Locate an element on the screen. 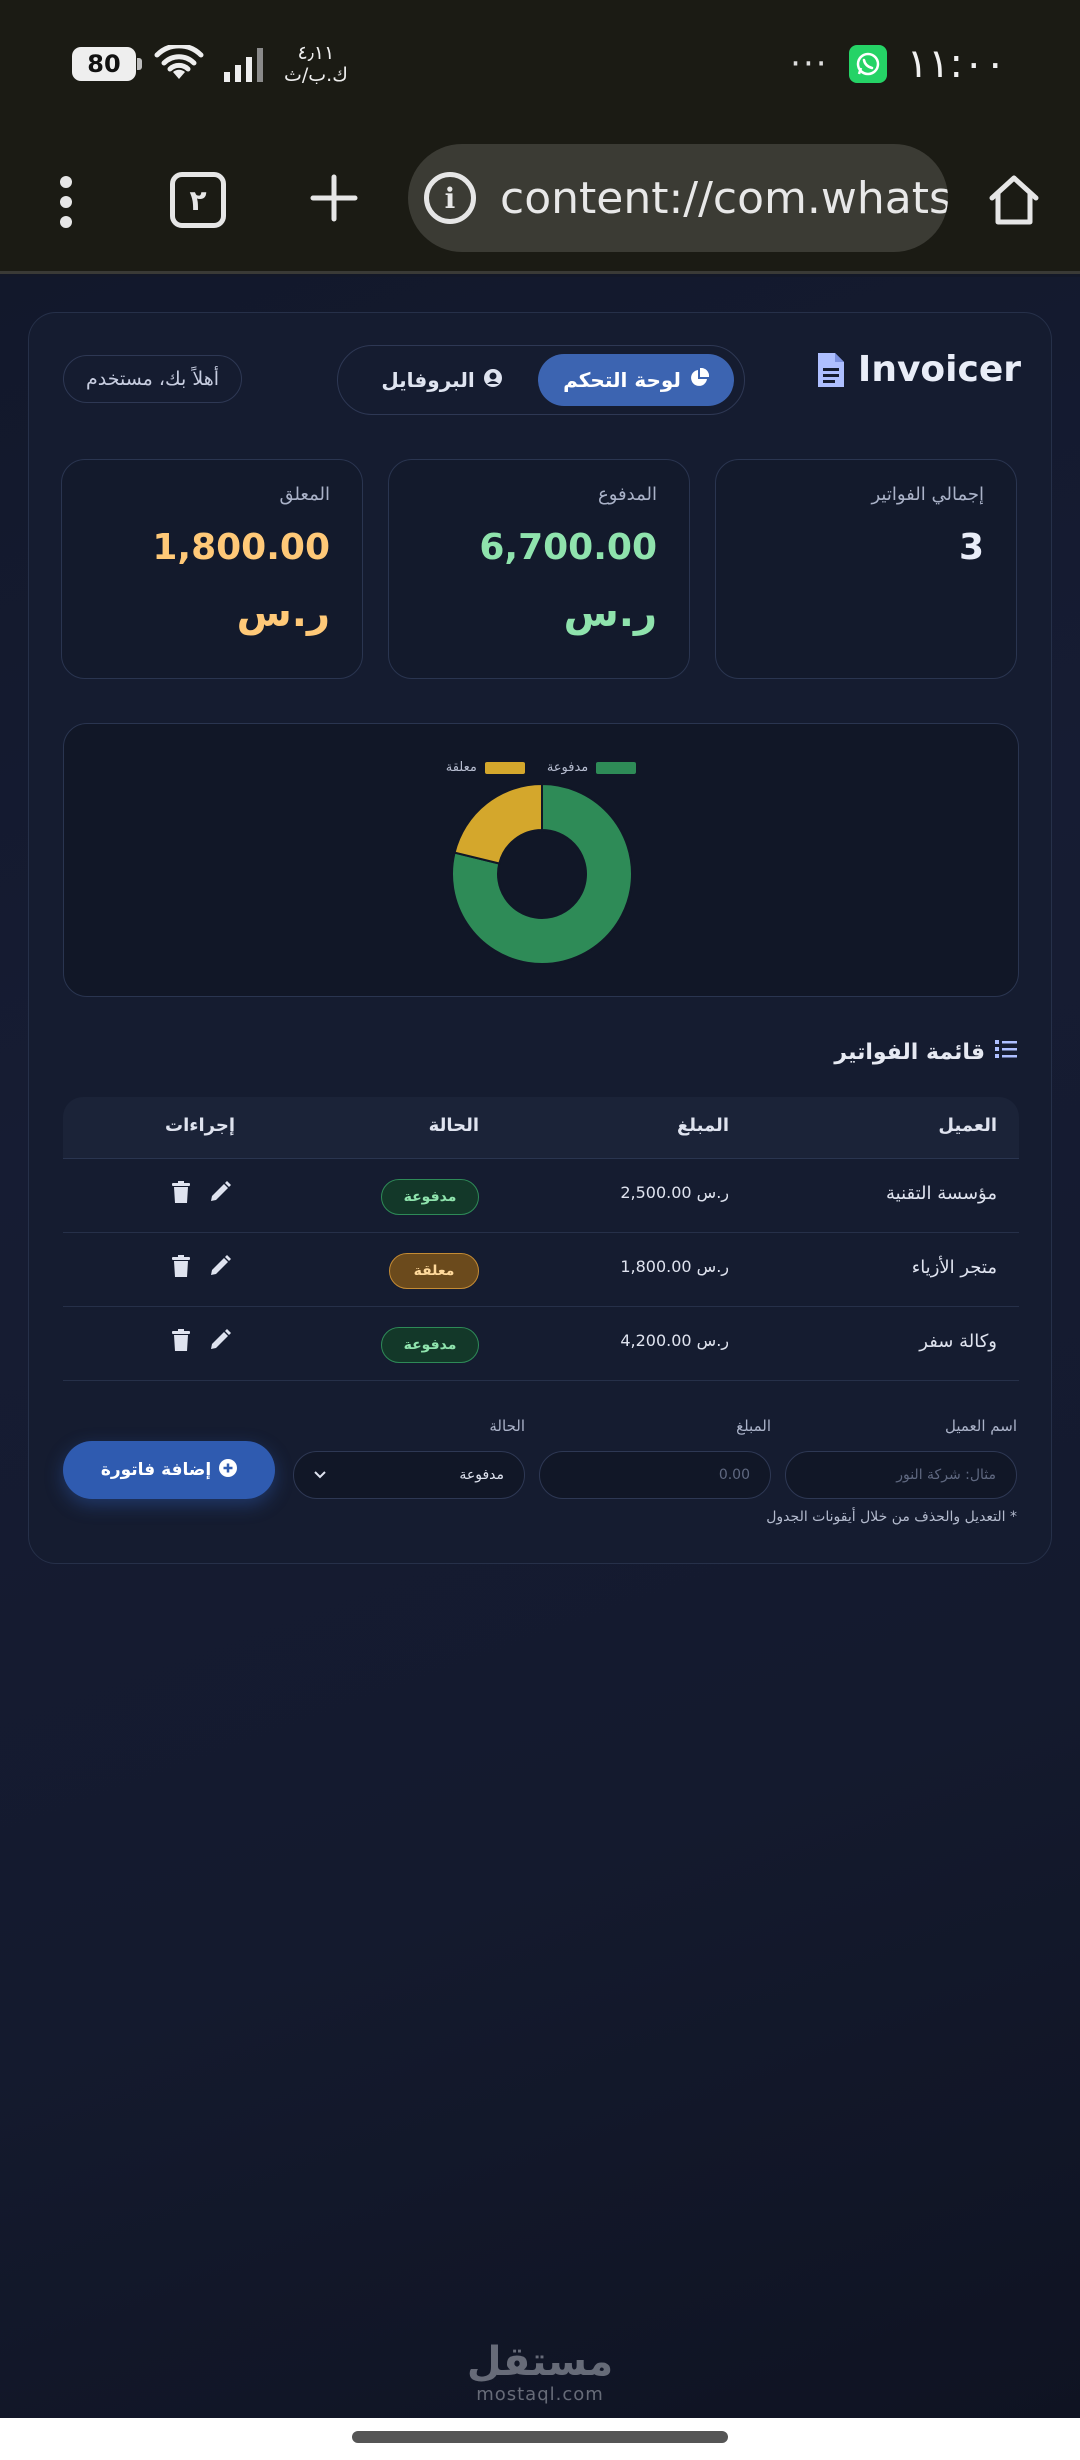  col-actions: إجراءات is located at coordinates (200, 1125).